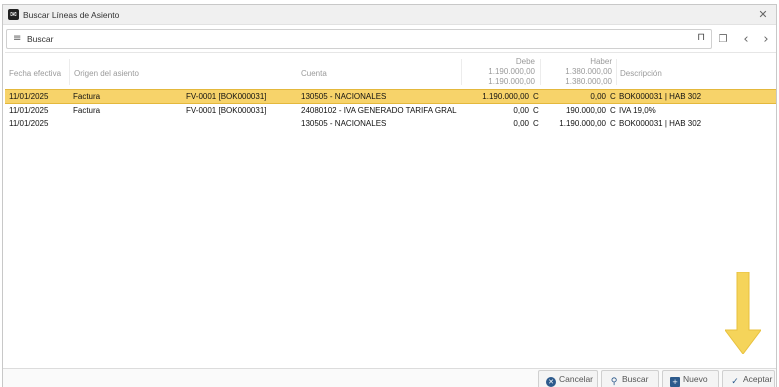 This screenshot has height=387, width=779. I want to click on previous-icon: ‹, so click(746, 40).